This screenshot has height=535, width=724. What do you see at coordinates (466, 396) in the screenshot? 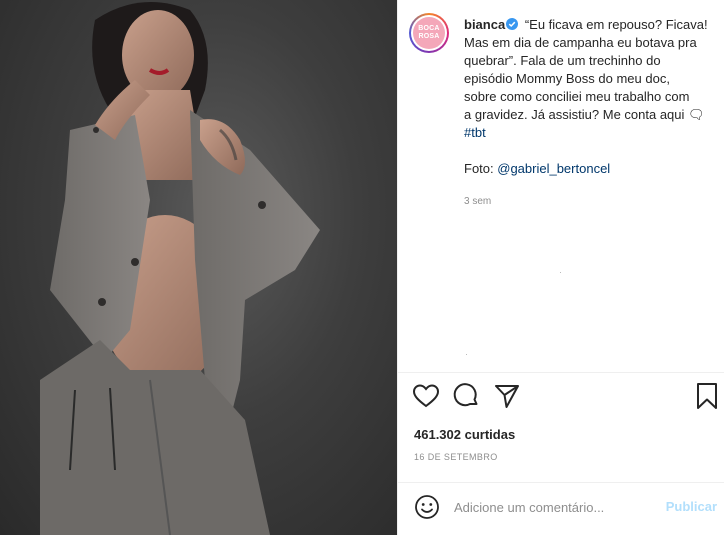
I see `comment-icon` at bounding box center [466, 396].